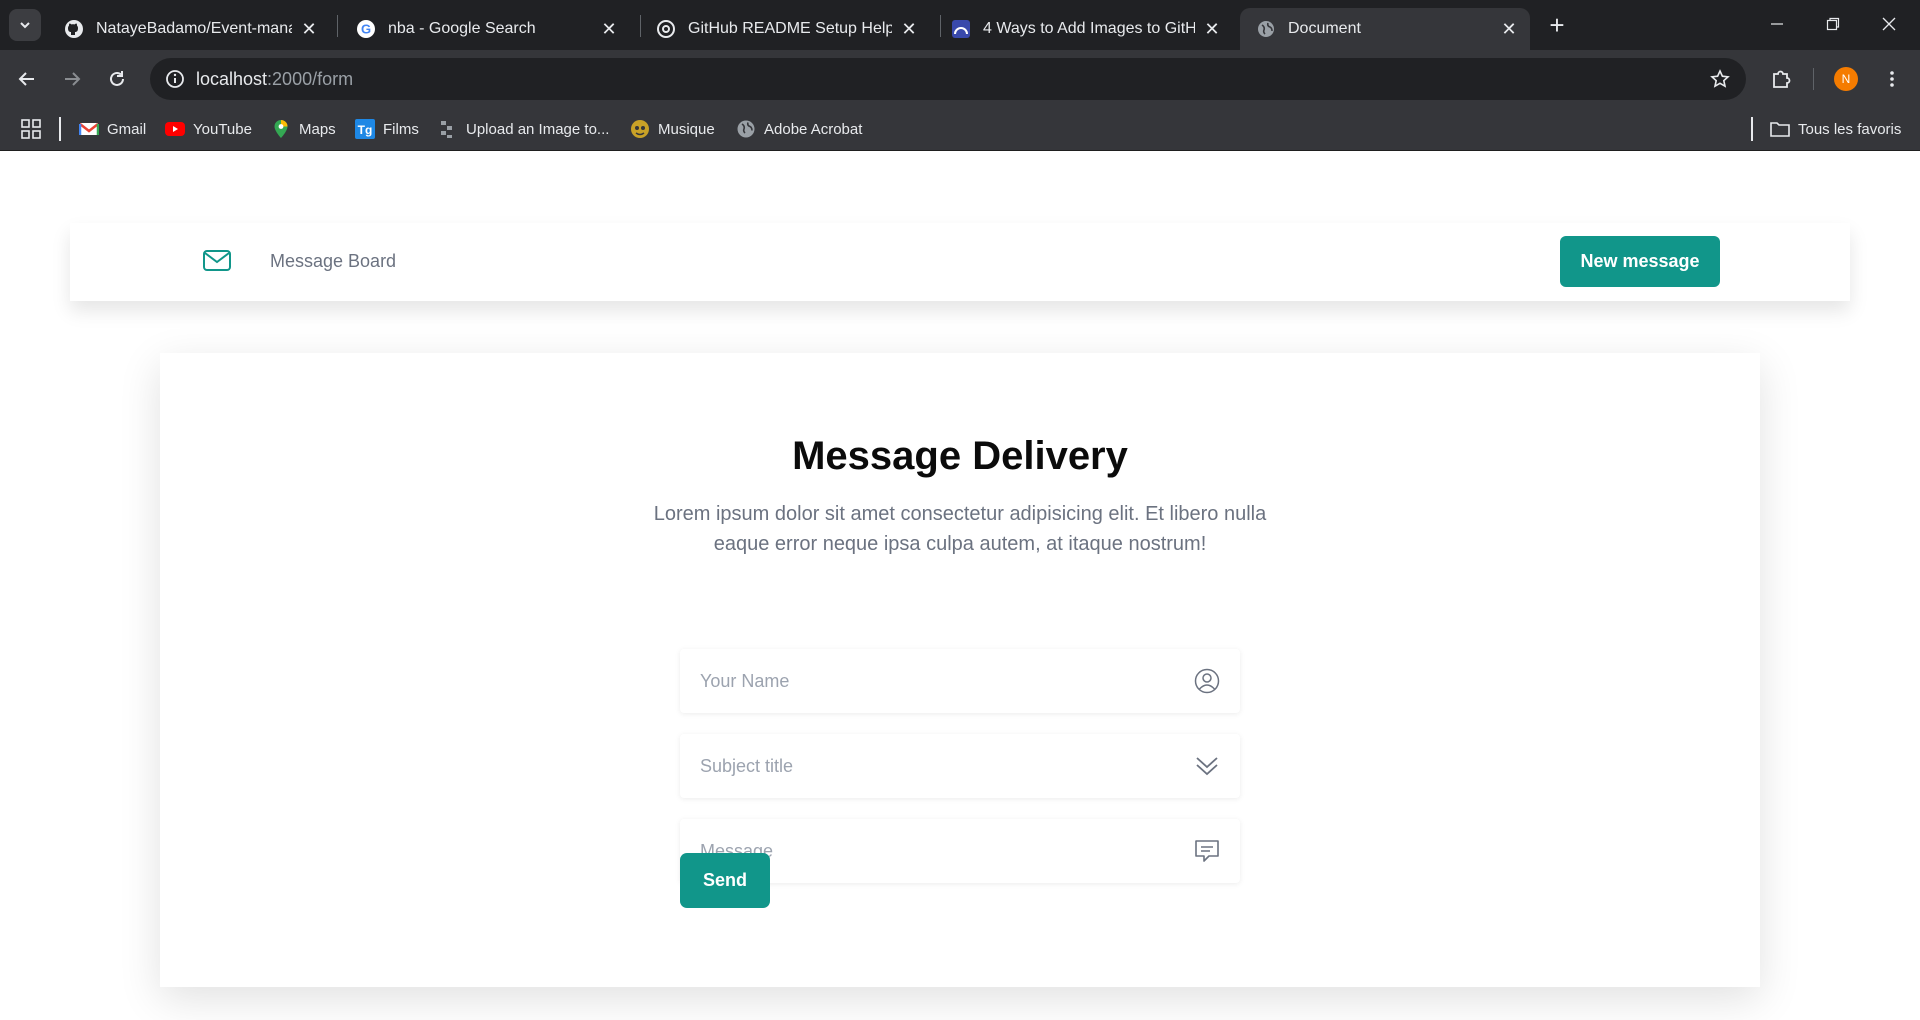  I want to click on tab-add-images: 4 Ways to Add Images to GitHu ✕, so click(1084, 29).